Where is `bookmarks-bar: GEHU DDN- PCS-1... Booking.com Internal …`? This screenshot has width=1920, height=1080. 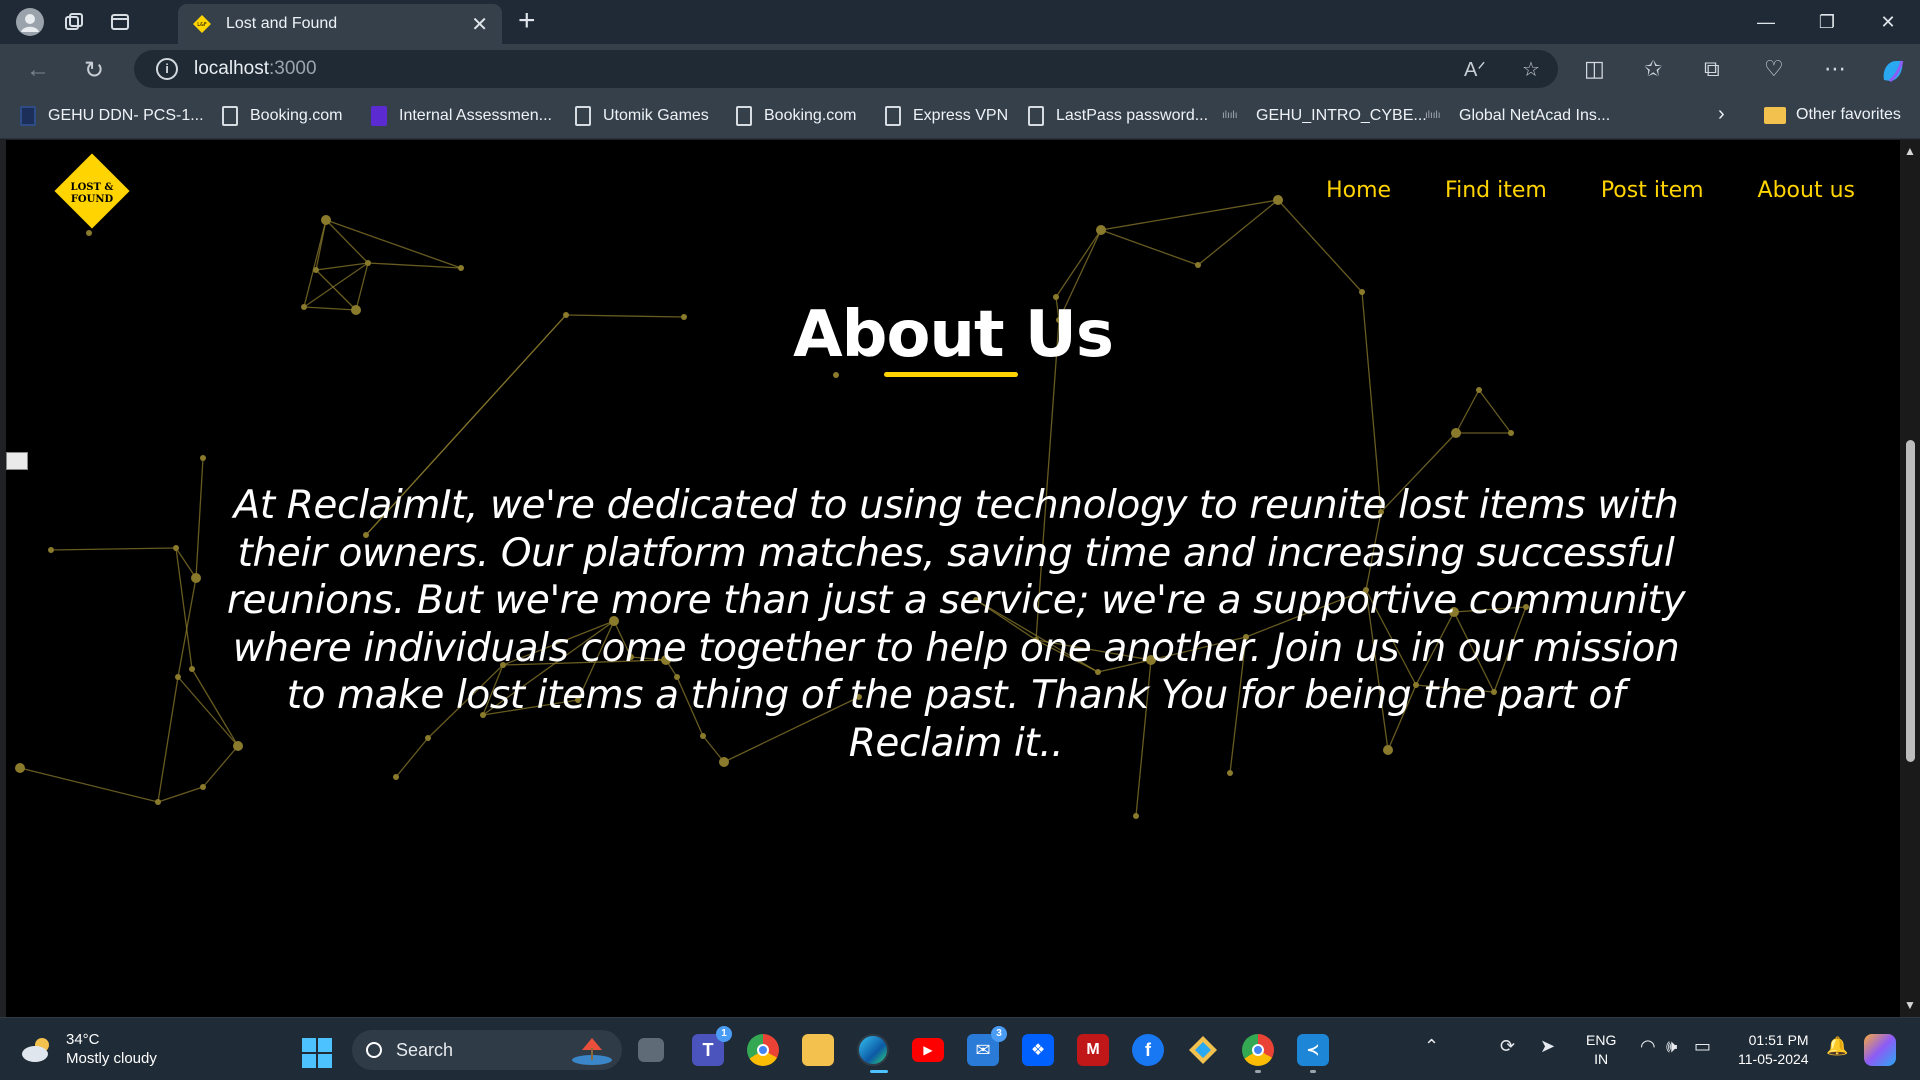
bookmarks-bar: GEHU DDN- PCS-1... Booking.com Internal … is located at coordinates (960, 116).